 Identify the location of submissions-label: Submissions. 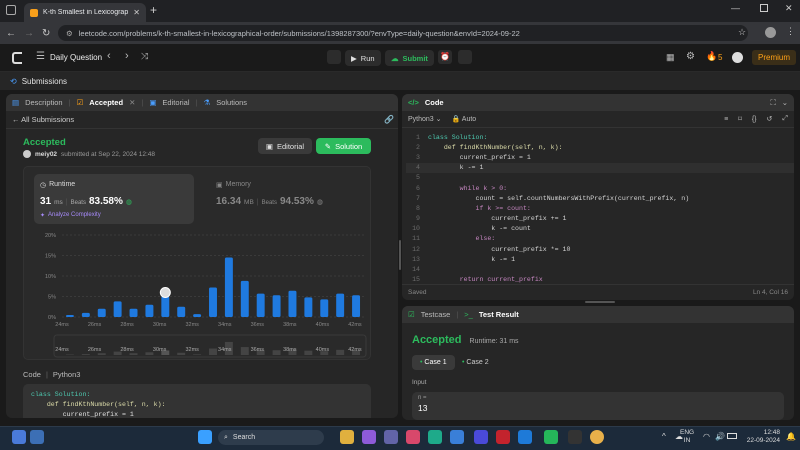
(44, 81).